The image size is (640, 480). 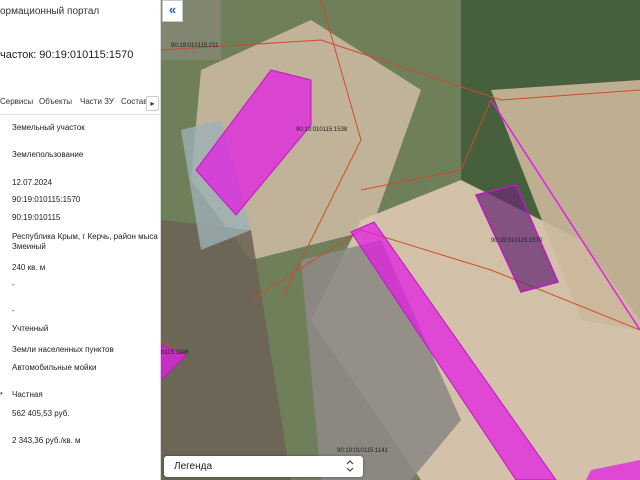 I want to click on parcel-label-211: 90:19:010115:211, so click(x=195, y=46).